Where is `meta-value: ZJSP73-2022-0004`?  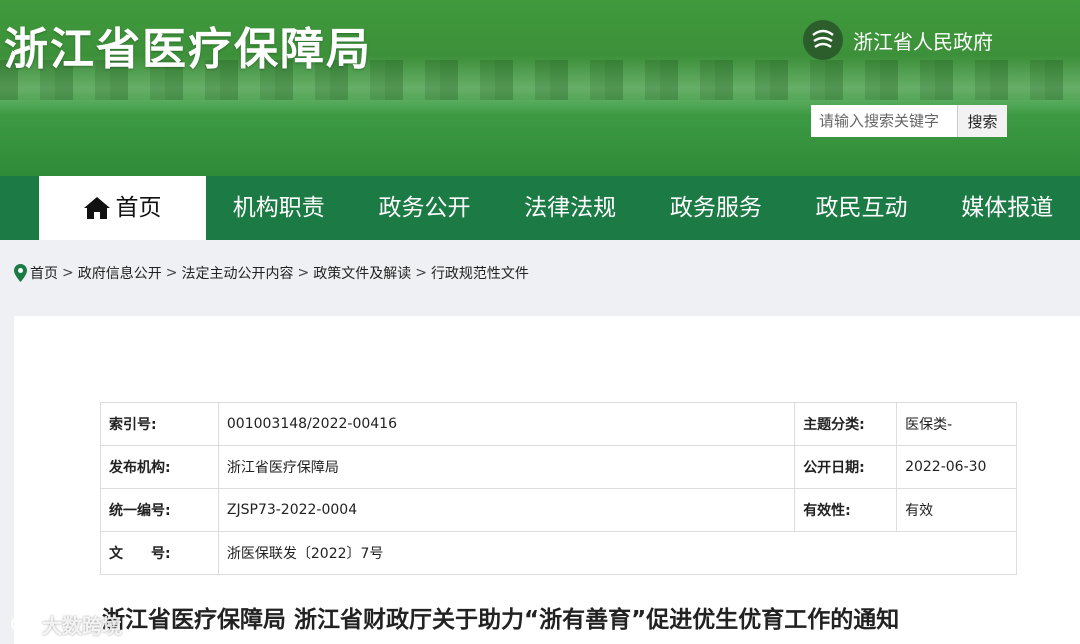 meta-value: ZJSP73-2022-0004 is located at coordinates (506, 510).